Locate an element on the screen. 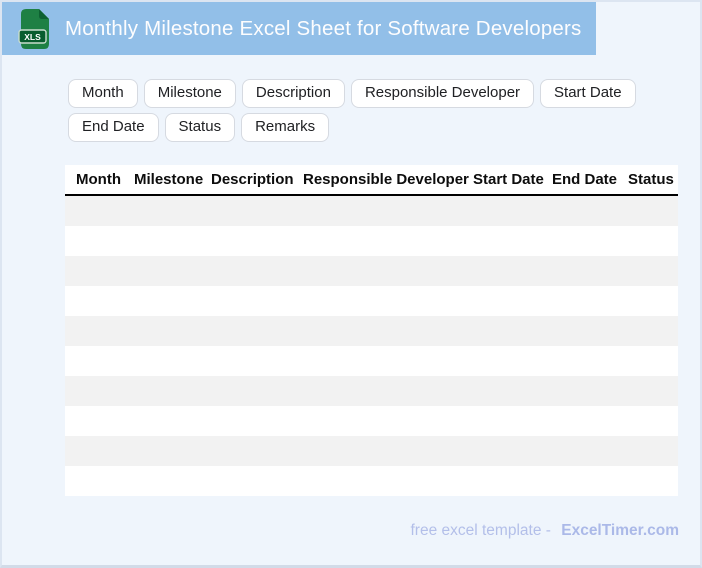 The height and width of the screenshot is (568, 702). chip-status: Status is located at coordinates (200, 127).